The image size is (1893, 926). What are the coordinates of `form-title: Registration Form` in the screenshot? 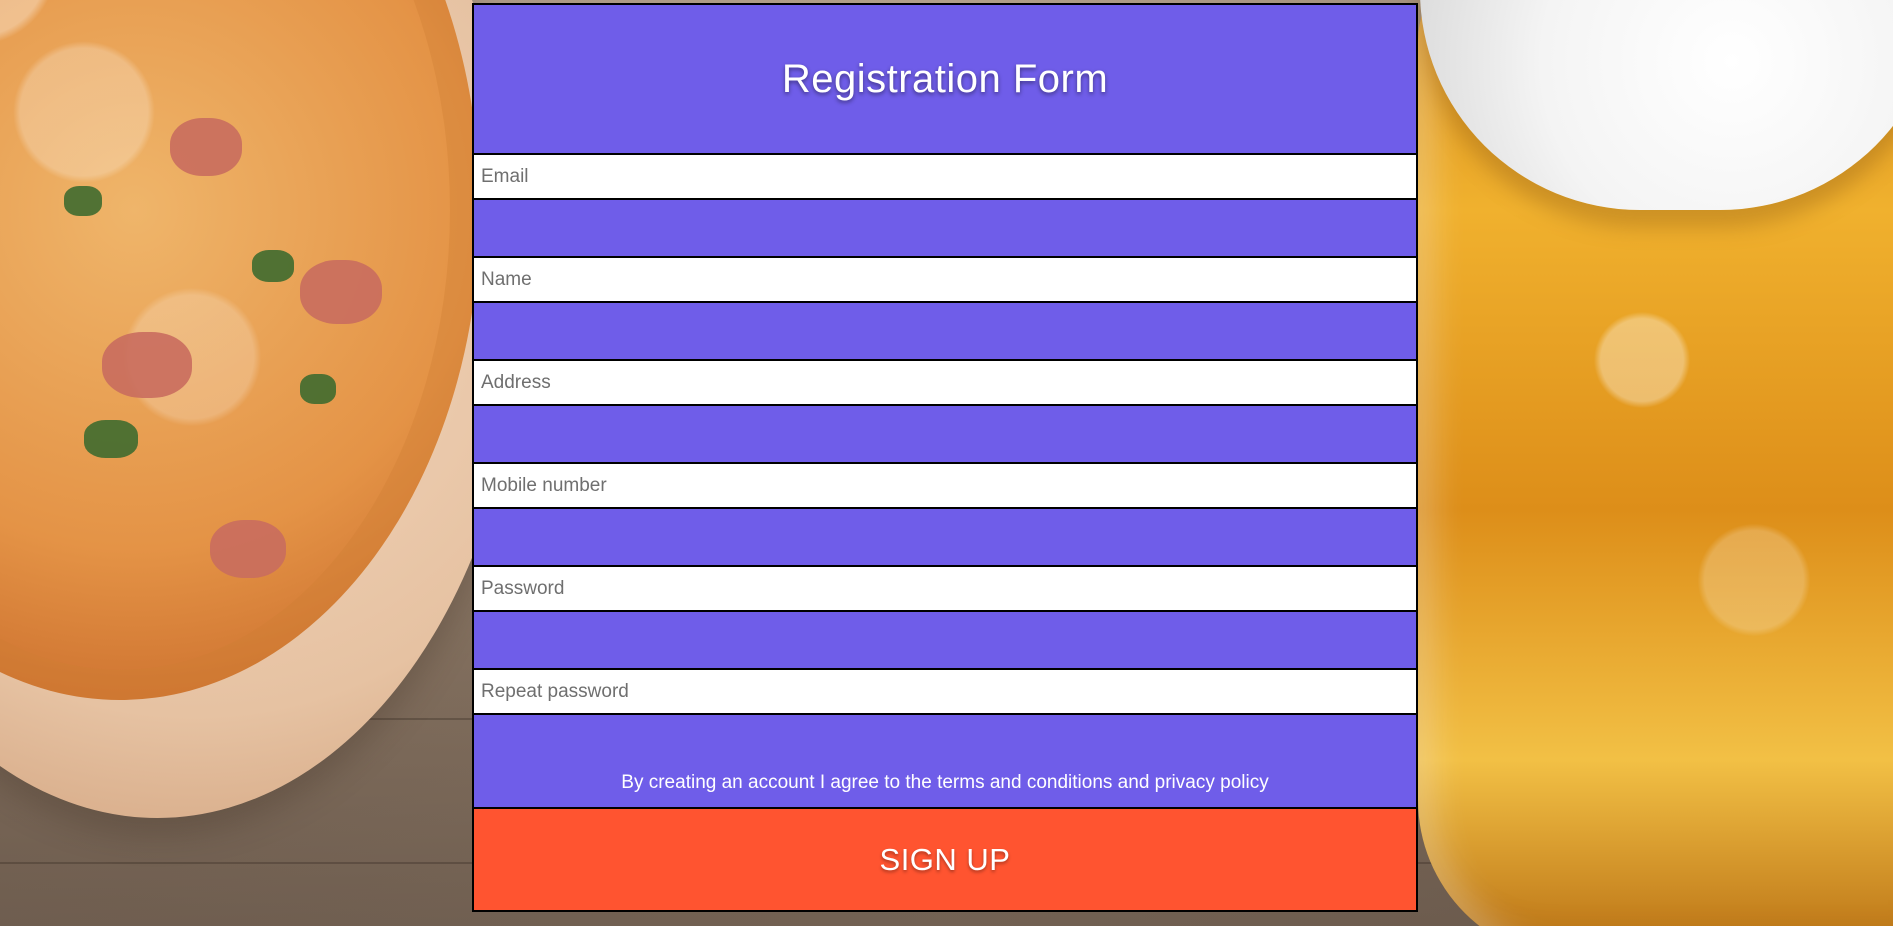 It's located at (945, 78).